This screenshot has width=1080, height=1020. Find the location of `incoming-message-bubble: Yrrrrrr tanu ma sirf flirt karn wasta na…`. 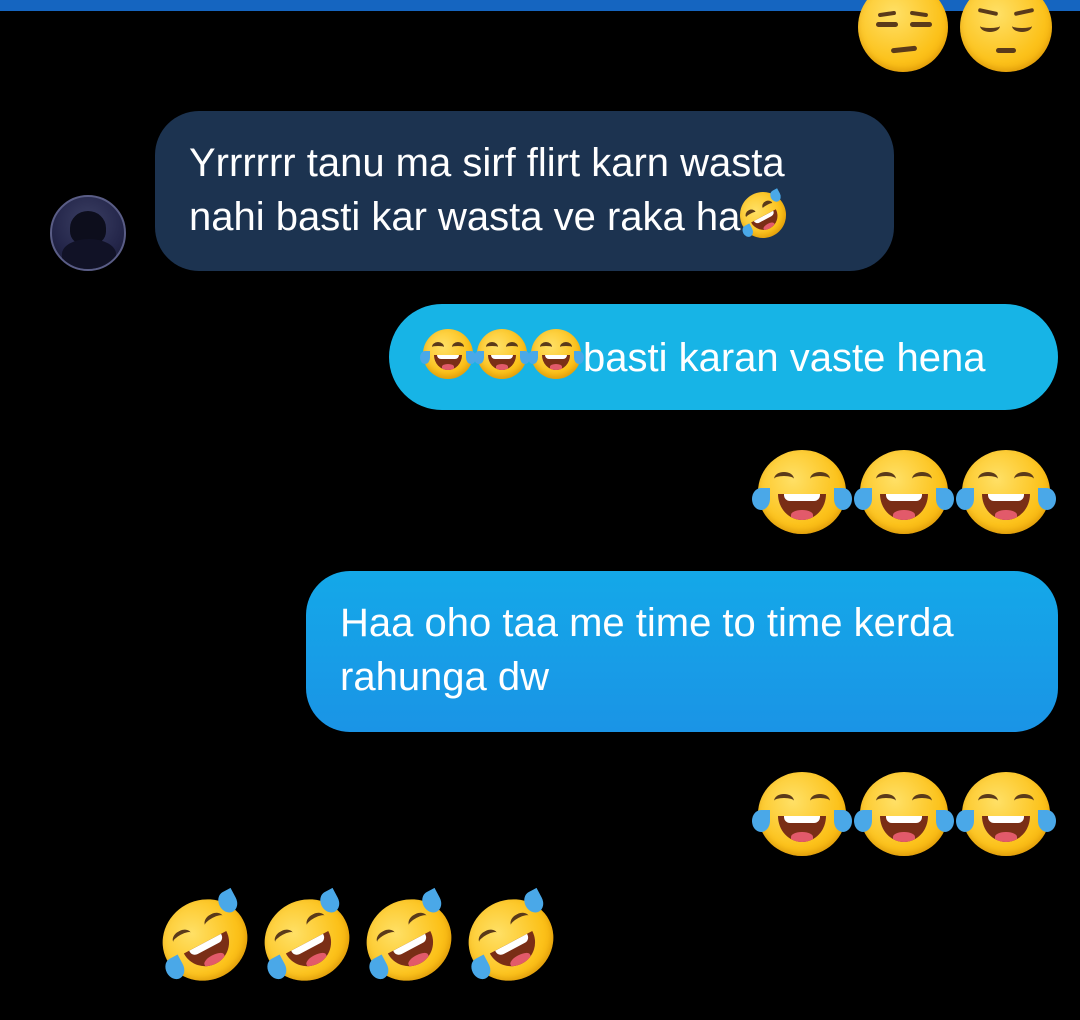

incoming-message-bubble: Yrrrrrr tanu ma sirf flirt karn wasta na… is located at coordinates (524, 191).